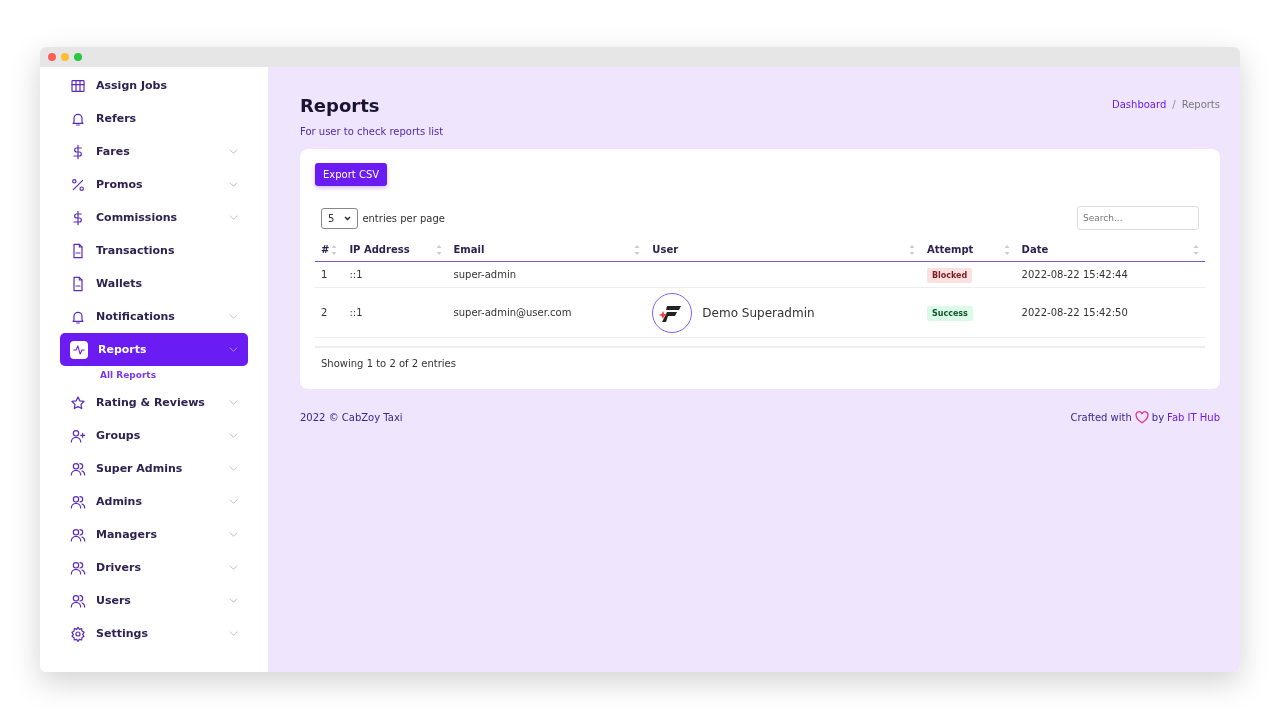 The width and height of the screenshot is (1280, 720). Describe the element at coordinates (950, 249) in the screenshot. I see `column-header: Attempt` at that location.